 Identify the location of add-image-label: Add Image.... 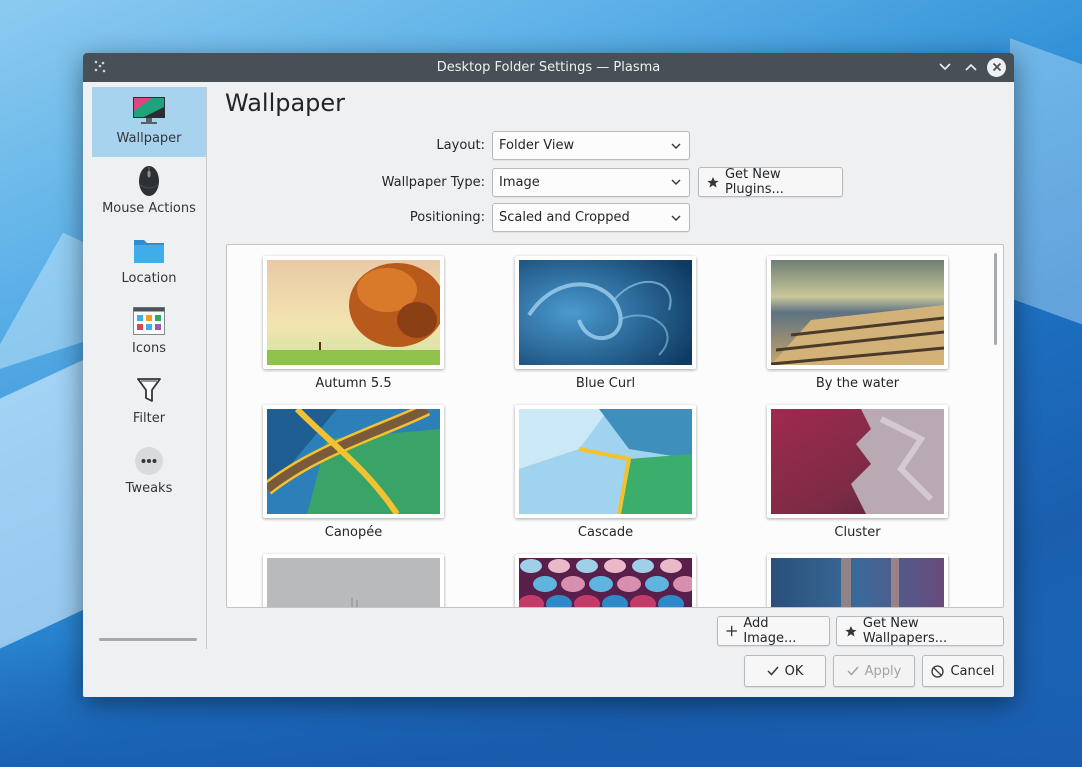
(770, 631).